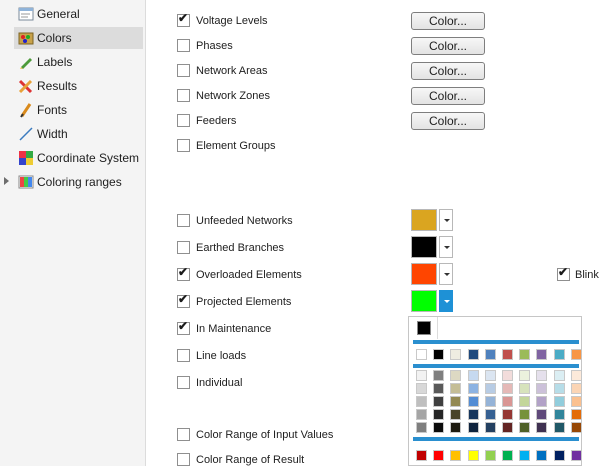 This screenshot has width=600, height=471. Describe the element at coordinates (183, 327) in the screenshot. I see `in-maintenance-checkbox: ✔` at that location.